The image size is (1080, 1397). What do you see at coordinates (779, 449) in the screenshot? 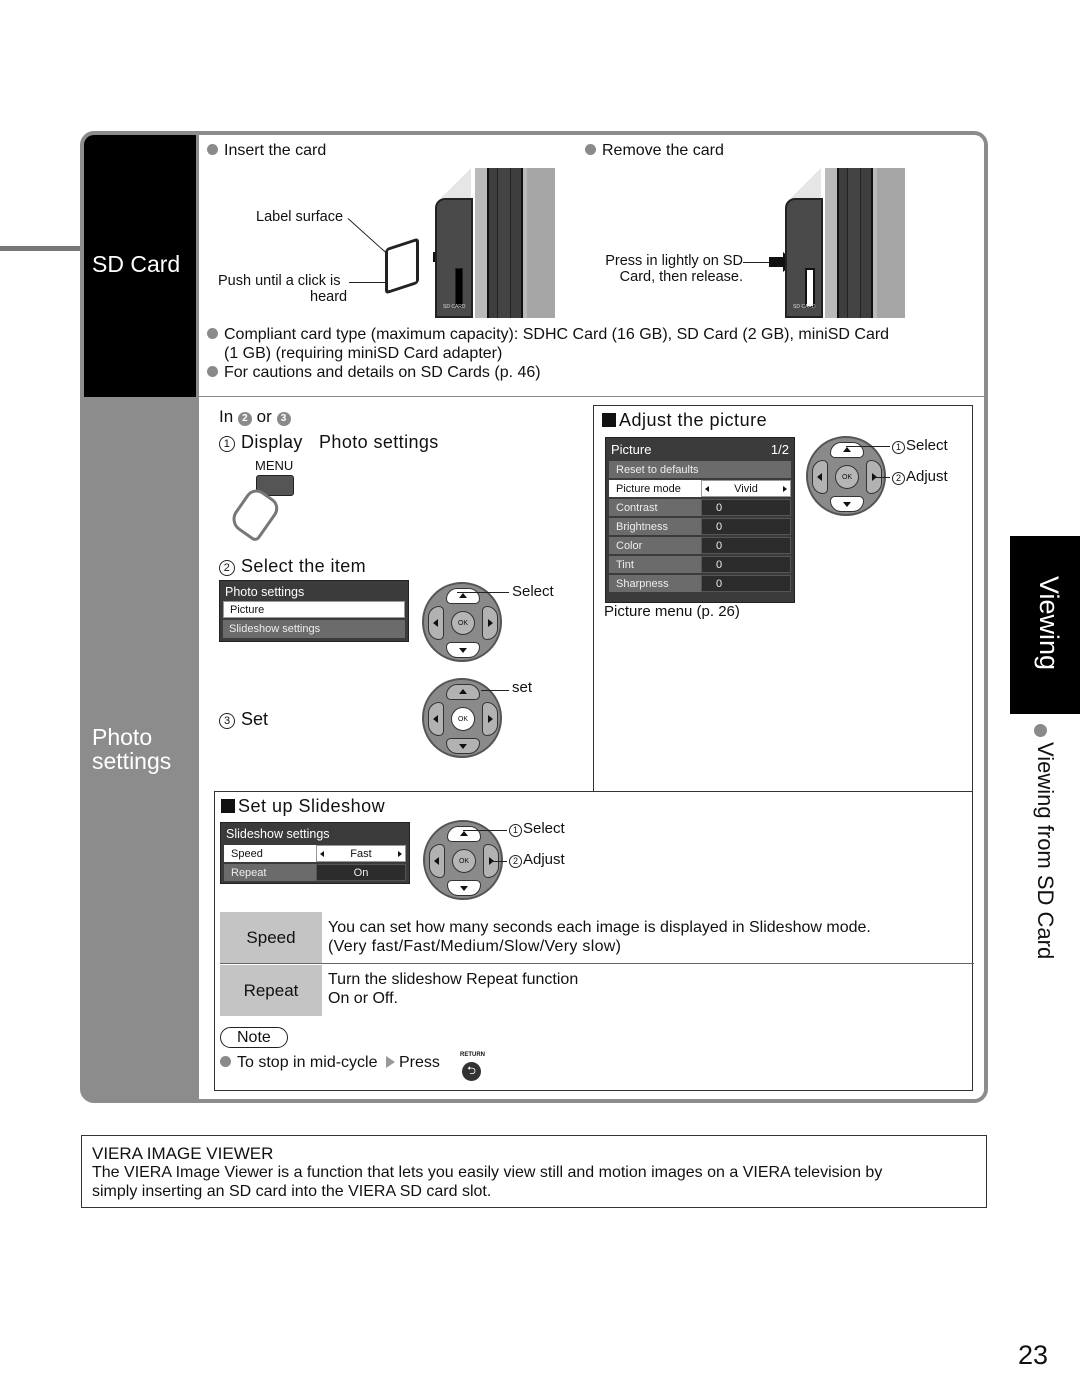
I see `picture-menu-page: 1/2` at bounding box center [779, 449].